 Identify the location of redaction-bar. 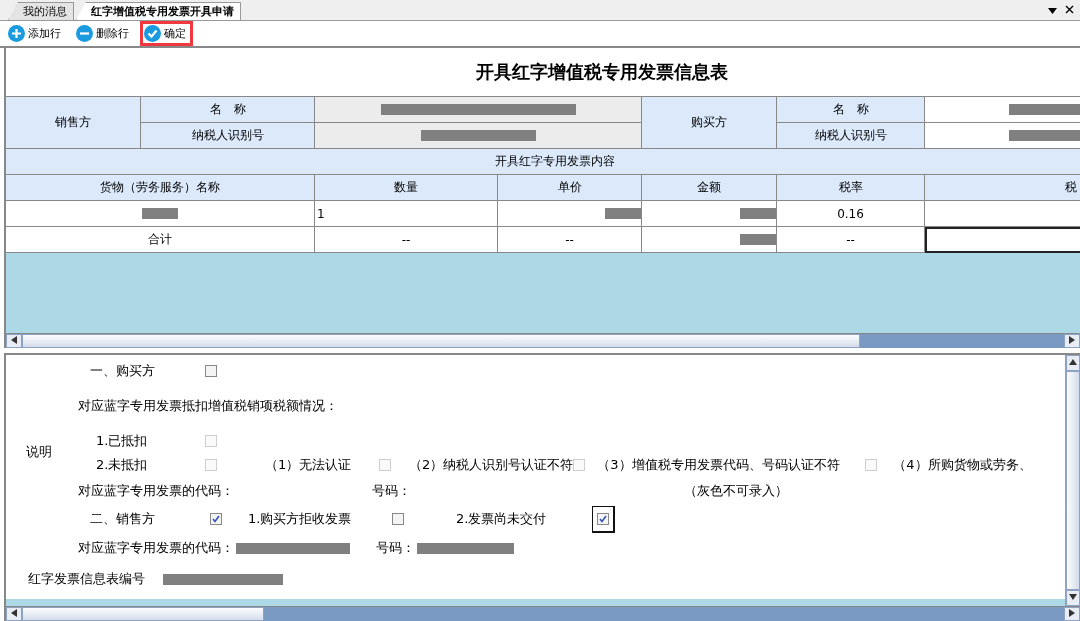
(160, 213).